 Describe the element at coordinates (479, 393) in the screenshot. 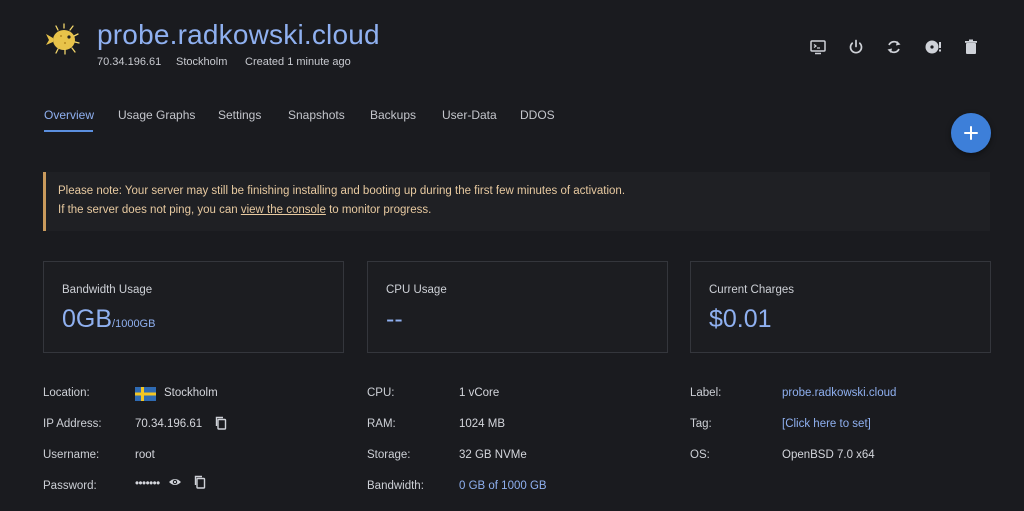

I see `cpu-value: 1 vCore` at that location.